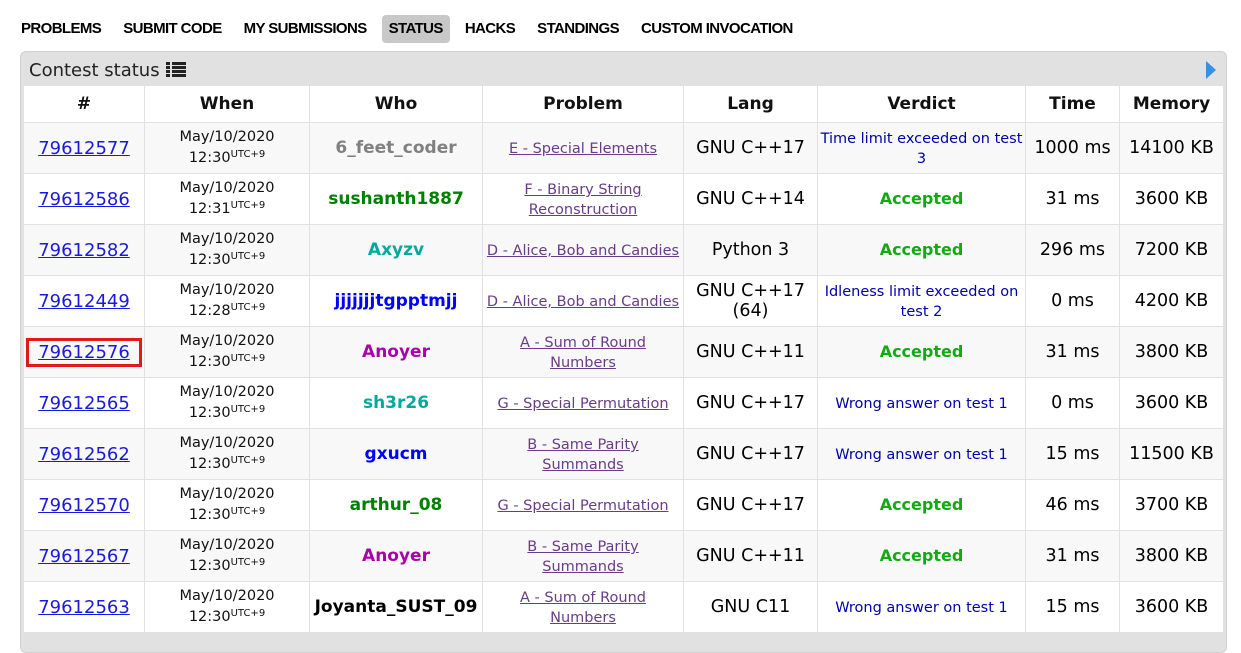  I want to click on cell-problem: F - Binary String Reconstruction, so click(583, 199).